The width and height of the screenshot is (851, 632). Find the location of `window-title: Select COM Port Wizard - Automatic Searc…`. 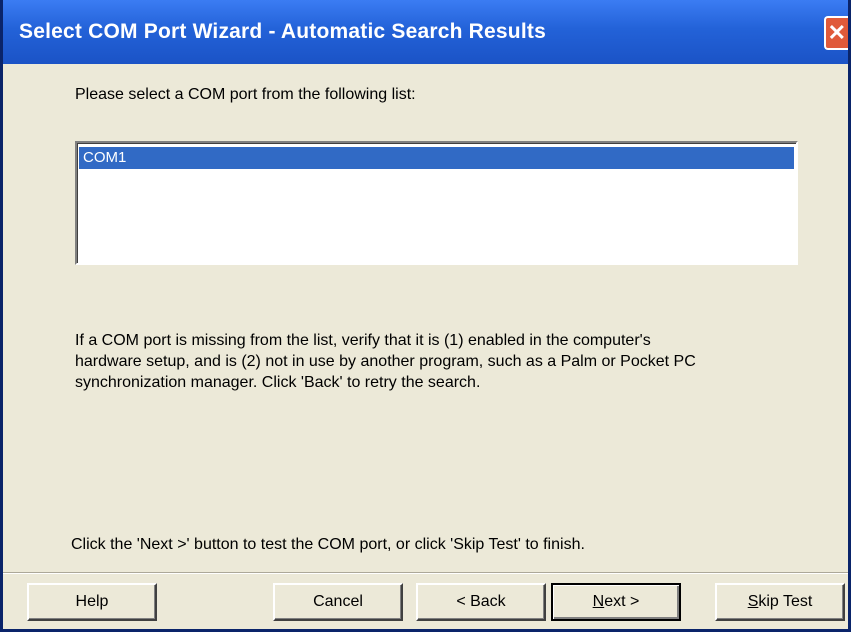

window-title: Select COM Port Wizard - Automatic Searc… is located at coordinates (282, 31).